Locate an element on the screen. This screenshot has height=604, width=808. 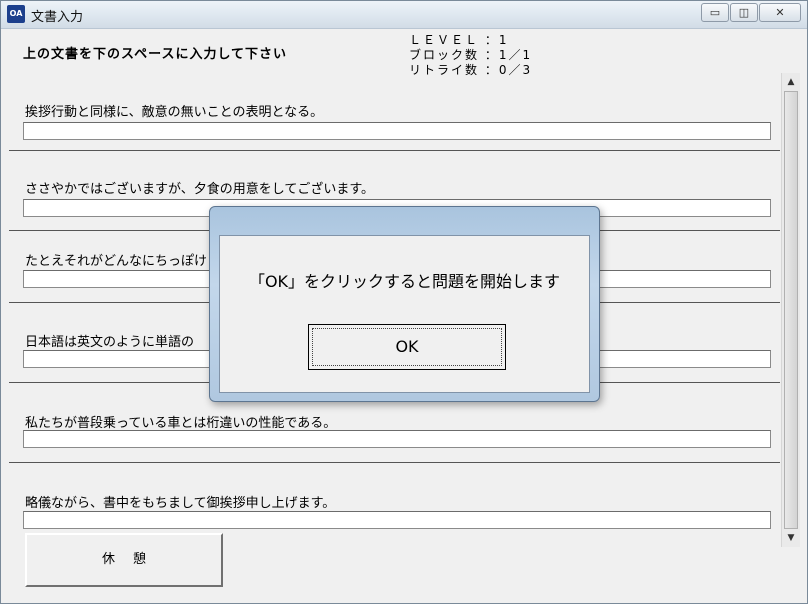
question-block: 略儀ながら、書中をもちまして御挨拶申し上げます。 is located at coordinates (394, 502).